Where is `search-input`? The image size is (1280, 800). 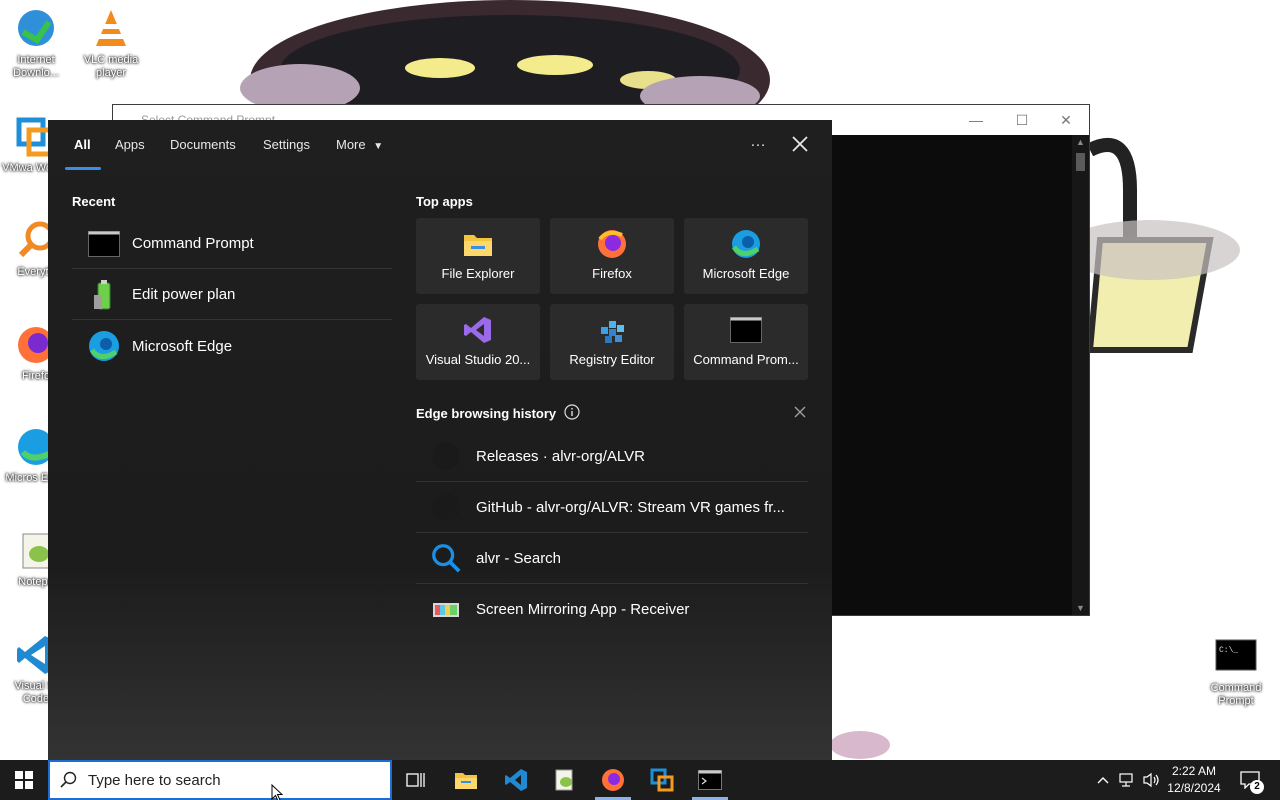
search-input is located at coordinates (233, 780).